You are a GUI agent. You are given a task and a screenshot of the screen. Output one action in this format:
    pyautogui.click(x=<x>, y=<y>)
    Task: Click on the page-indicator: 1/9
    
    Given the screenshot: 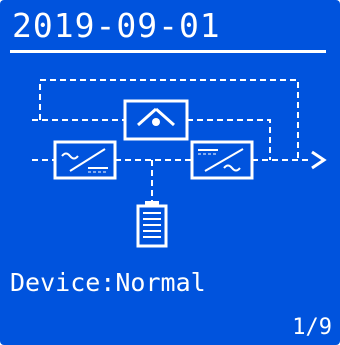 What is the action you would take?
    pyautogui.click(x=312, y=327)
    